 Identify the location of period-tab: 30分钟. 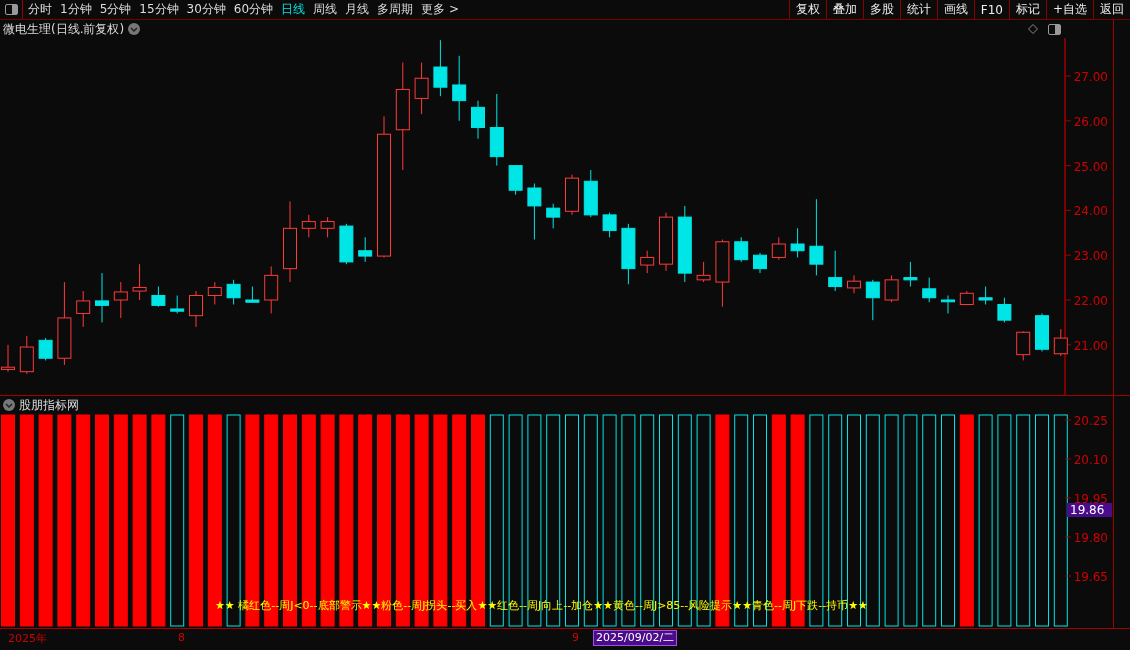
(206, 9).